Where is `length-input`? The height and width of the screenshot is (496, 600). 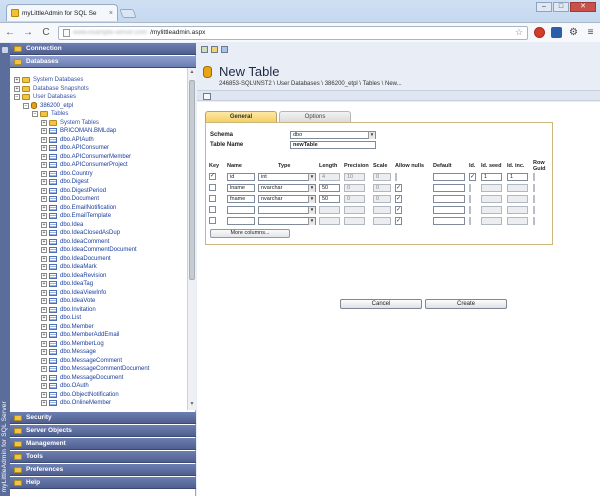 length-input is located at coordinates (329, 209).